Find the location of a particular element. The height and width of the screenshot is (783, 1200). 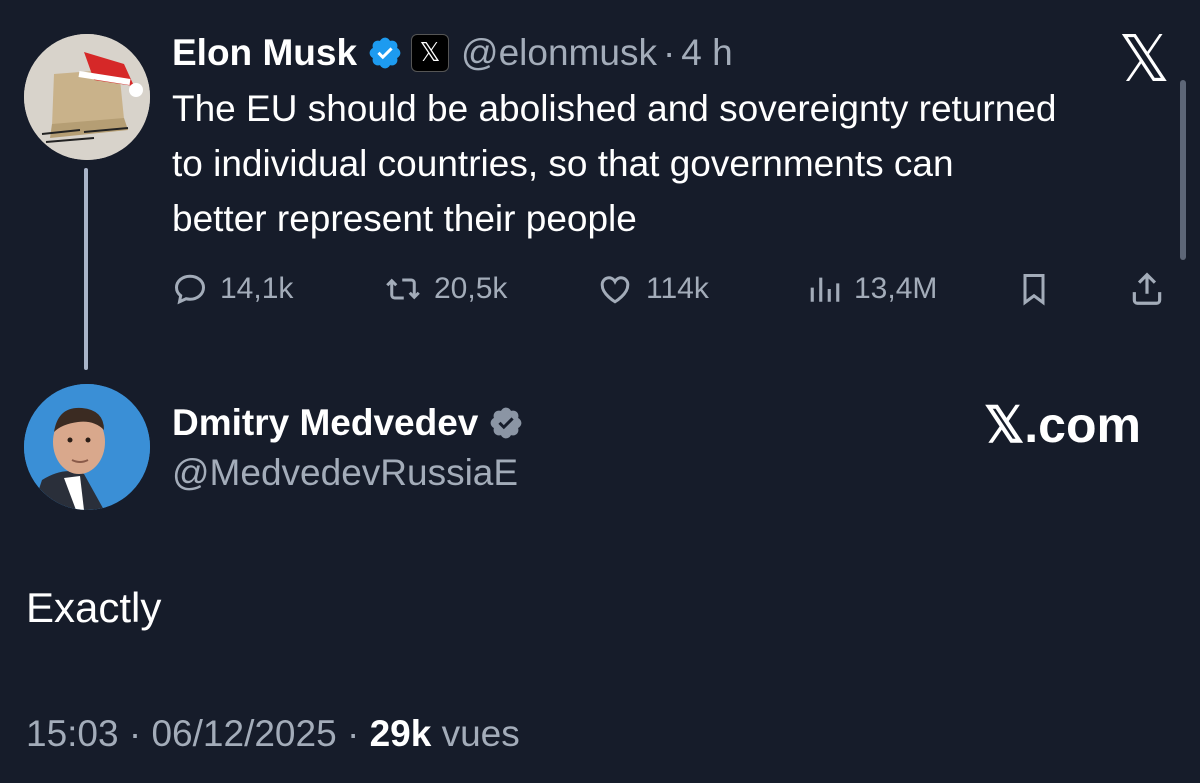

share-icon is located at coordinates (1147, 288).